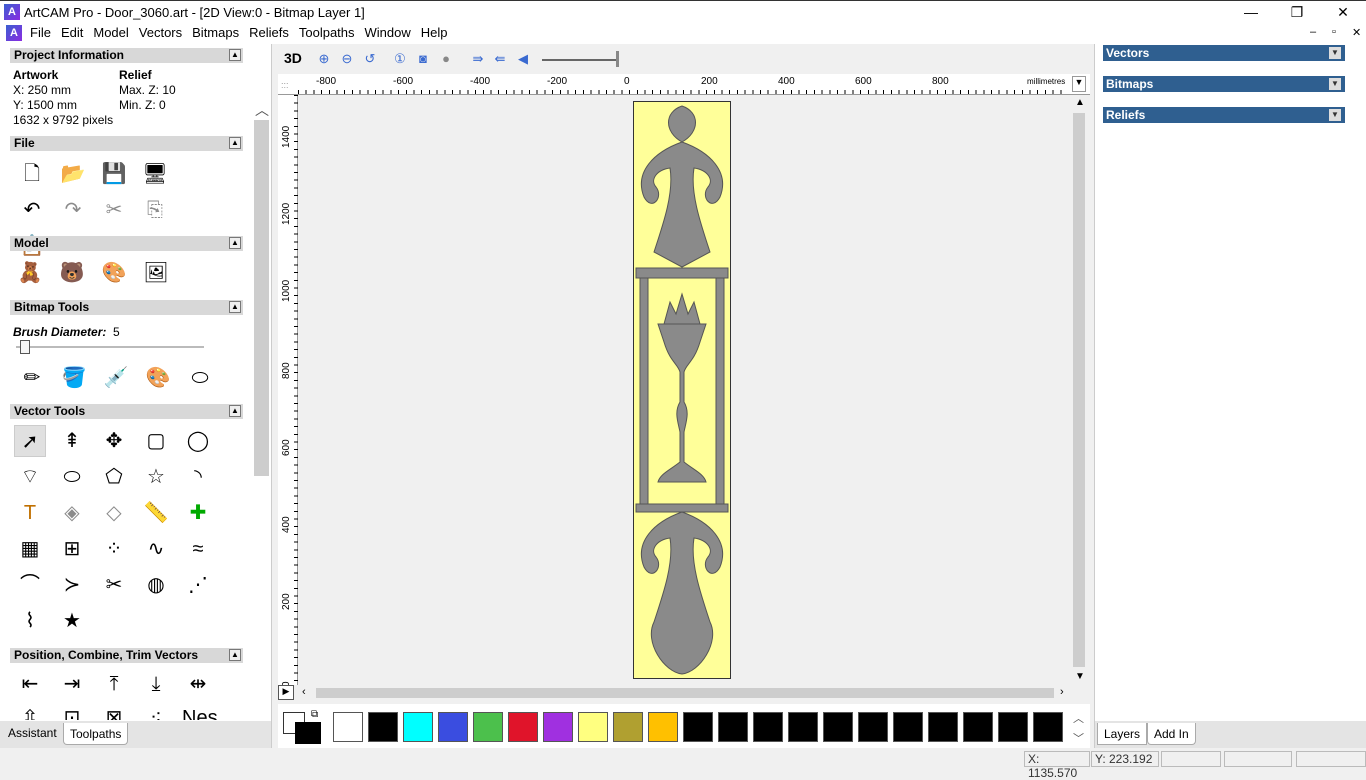  I want to click on close-button: ✕, so click(1343, 12).